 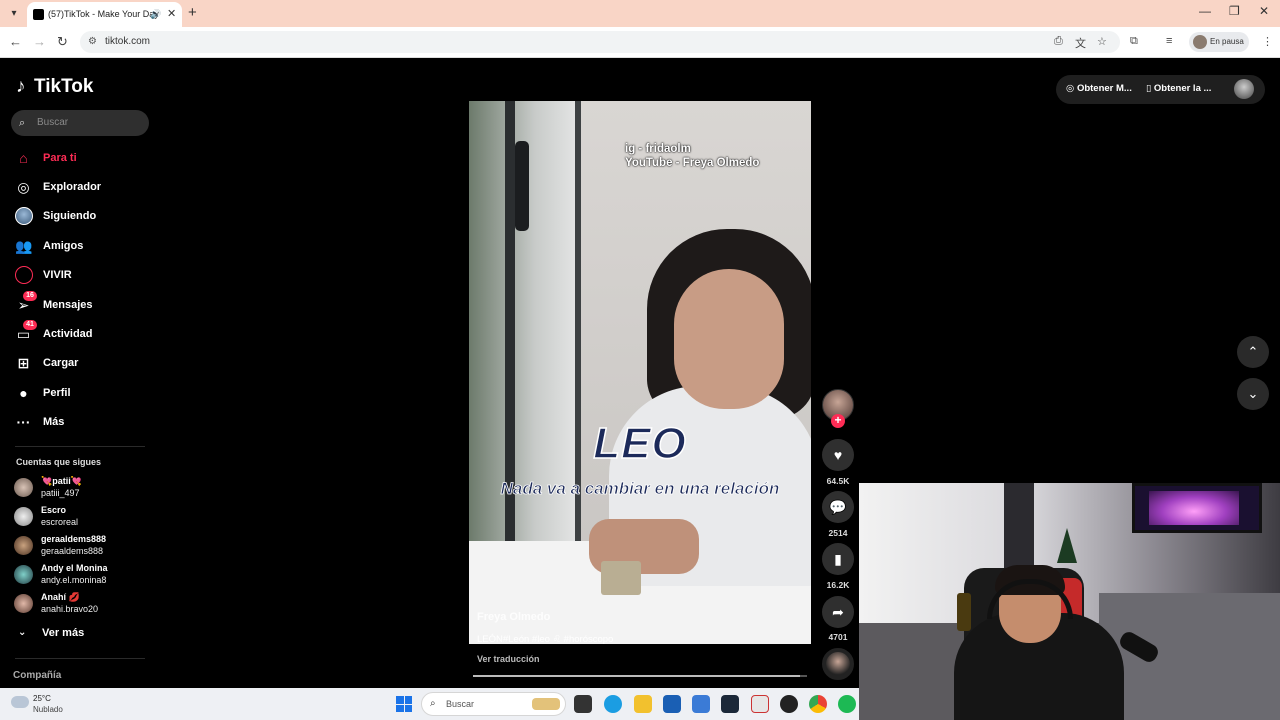 What do you see at coordinates (613, 704) in the screenshot?
I see `edge-icon` at bounding box center [613, 704].